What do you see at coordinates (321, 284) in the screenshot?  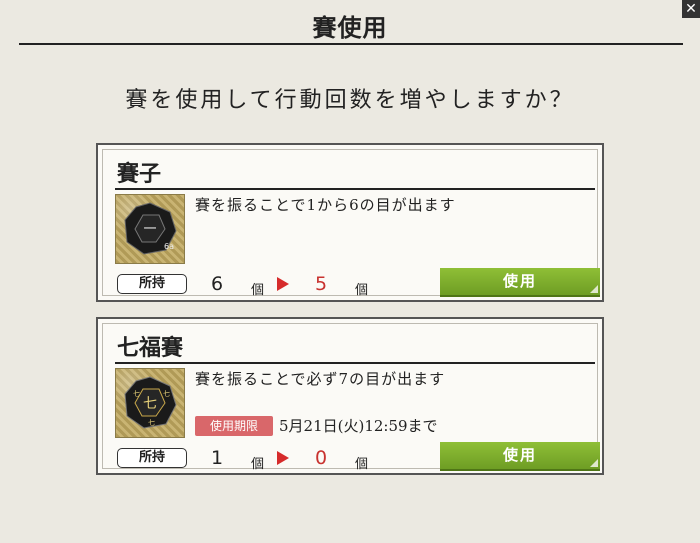 I see `count-after: 5` at bounding box center [321, 284].